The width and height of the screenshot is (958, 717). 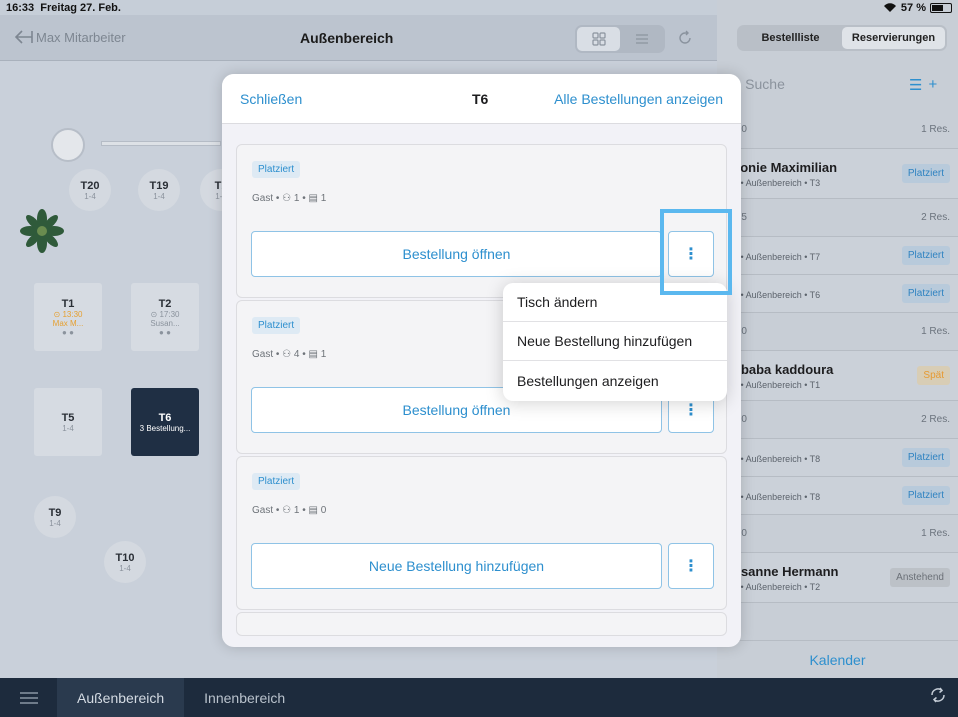 I want to click on back-label: Max Mitarbeiter, so click(x=81, y=37).